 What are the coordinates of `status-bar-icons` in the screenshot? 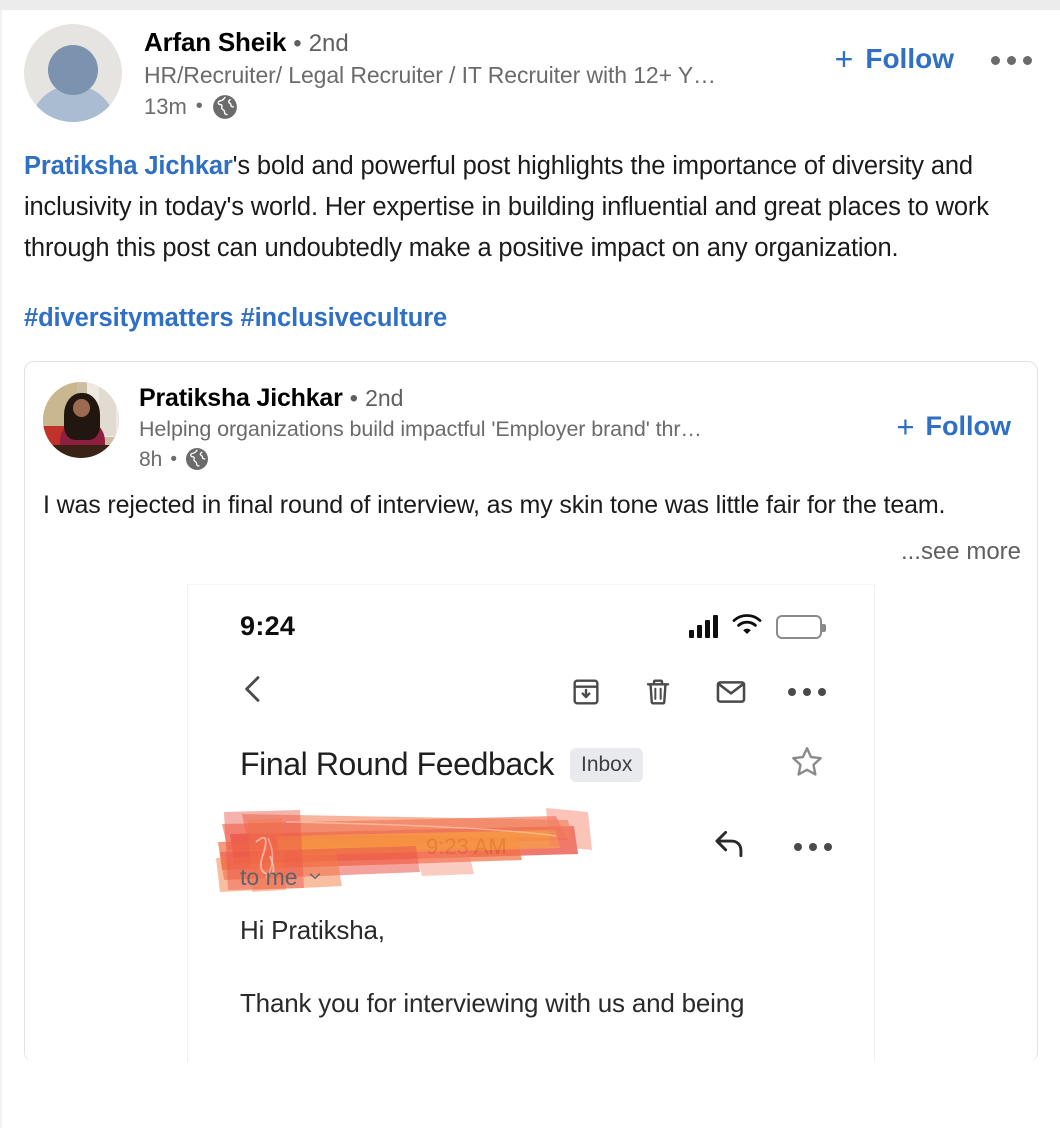 It's located at (757, 627).